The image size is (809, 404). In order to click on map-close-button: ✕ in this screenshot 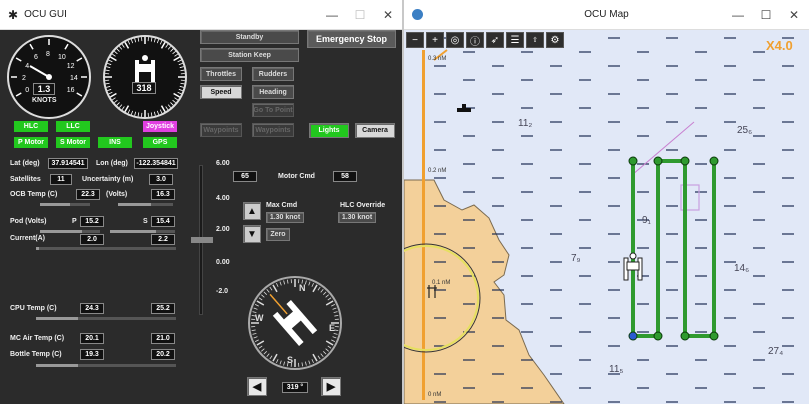, I will do `click(794, 15)`.